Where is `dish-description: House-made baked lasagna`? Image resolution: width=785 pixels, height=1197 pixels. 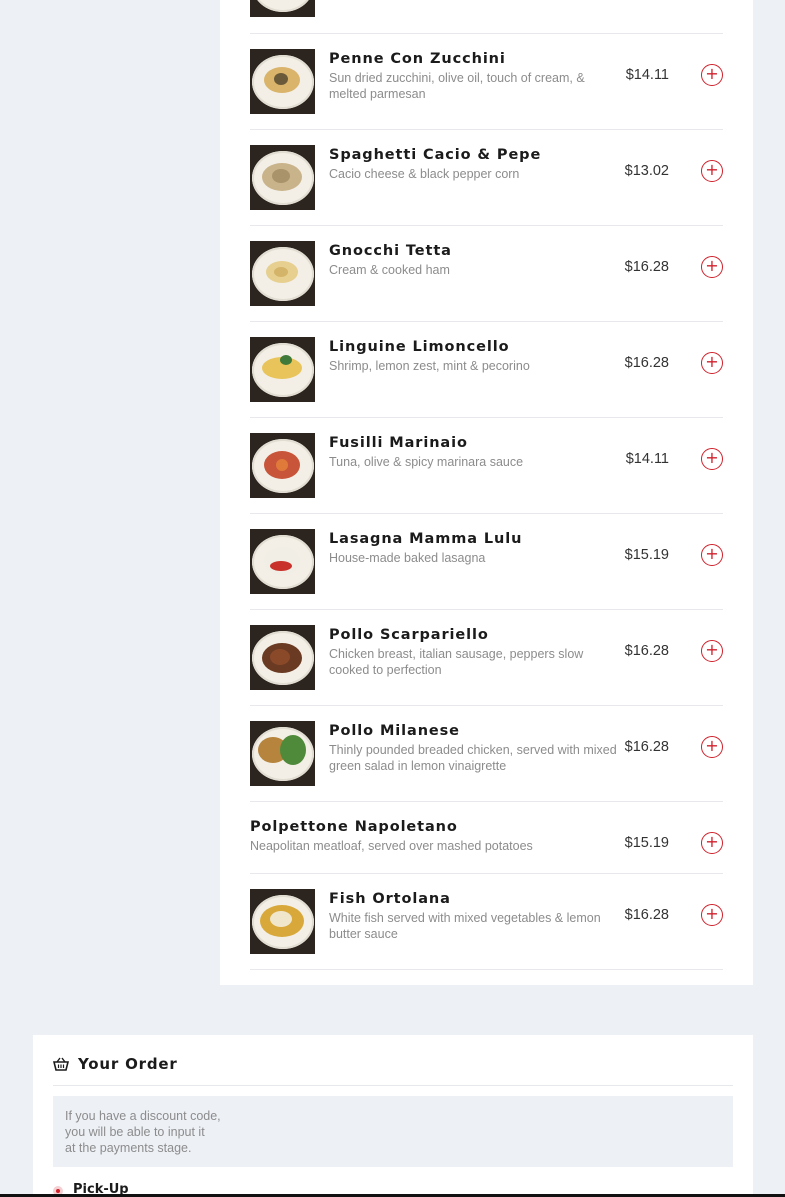 dish-description: House-made baked lasagna is located at coordinates (407, 558).